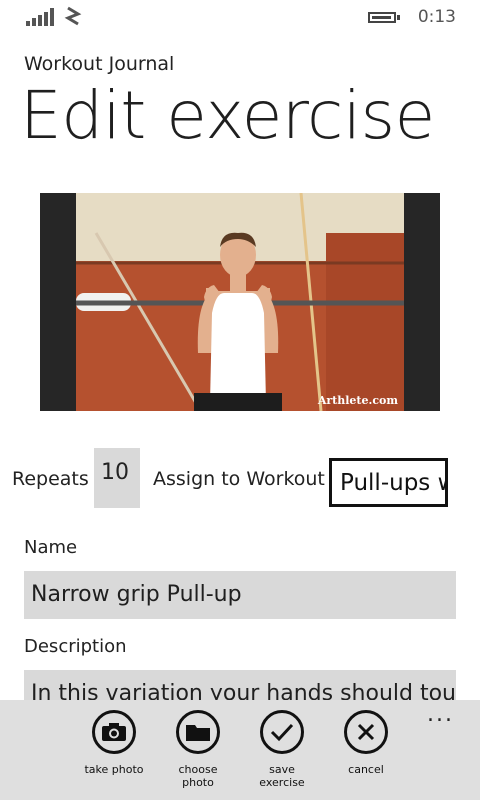 Image resolution: width=480 pixels, height=800 pixels. I want to click on save-exercise-button: save exercise, so click(282, 749).